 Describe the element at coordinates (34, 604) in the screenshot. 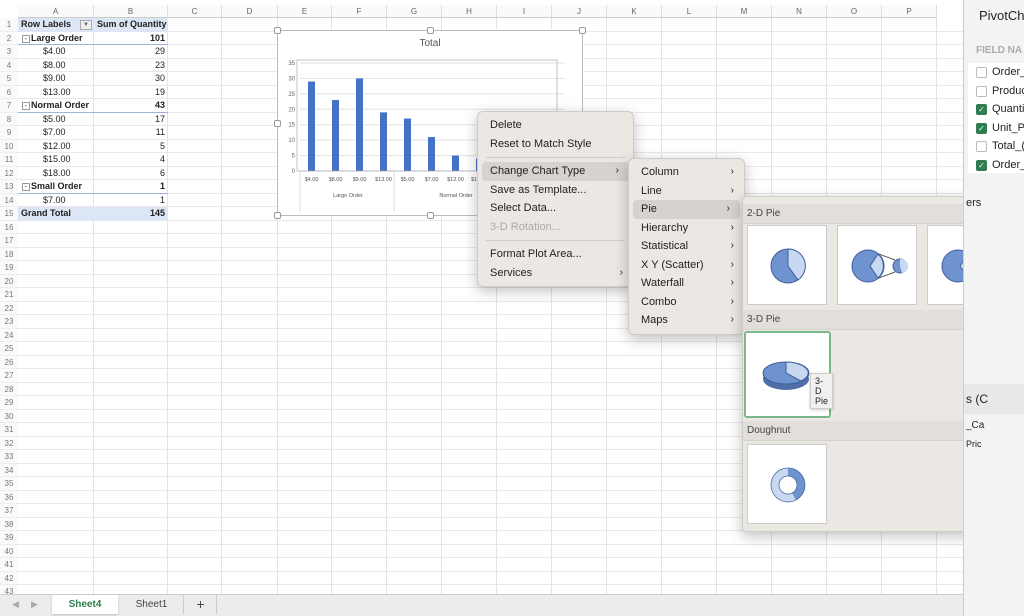

I see `scroll-right-icon: ▶` at that location.